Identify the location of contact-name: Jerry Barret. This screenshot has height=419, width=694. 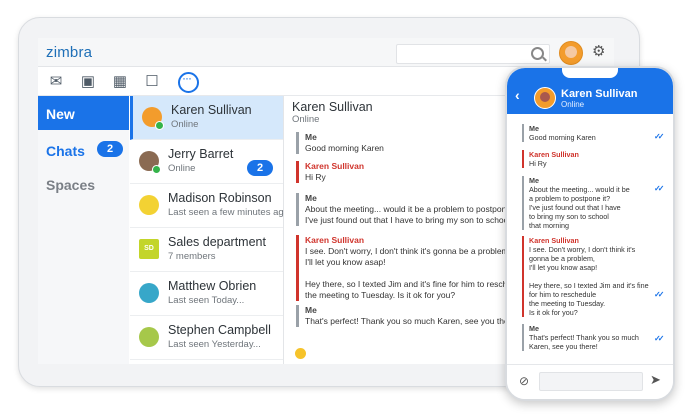
(201, 154).